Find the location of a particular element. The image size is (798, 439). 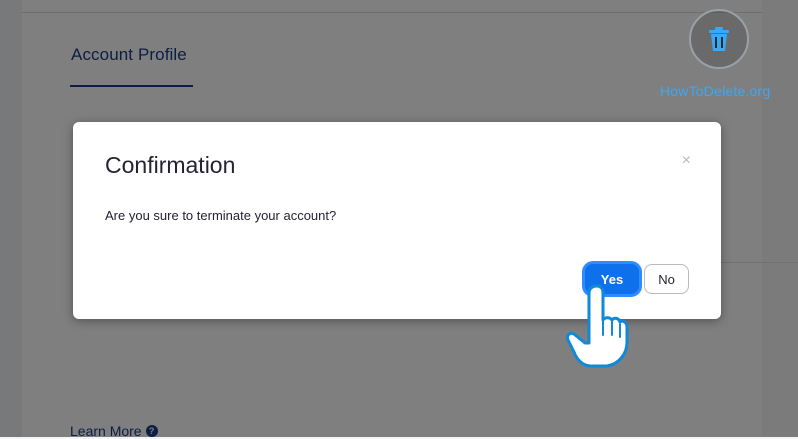

close-icon: × is located at coordinates (686, 161).